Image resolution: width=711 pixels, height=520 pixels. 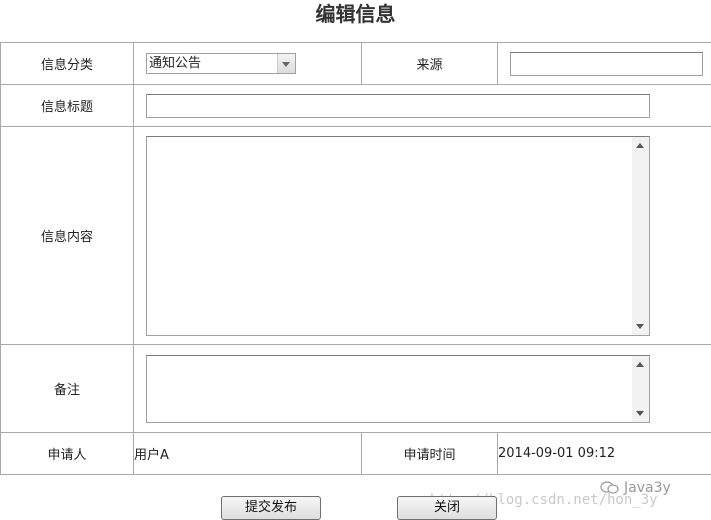 What do you see at coordinates (67, 63) in the screenshot?
I see `category-label: 信息分类` at bounding box center [67, 63].